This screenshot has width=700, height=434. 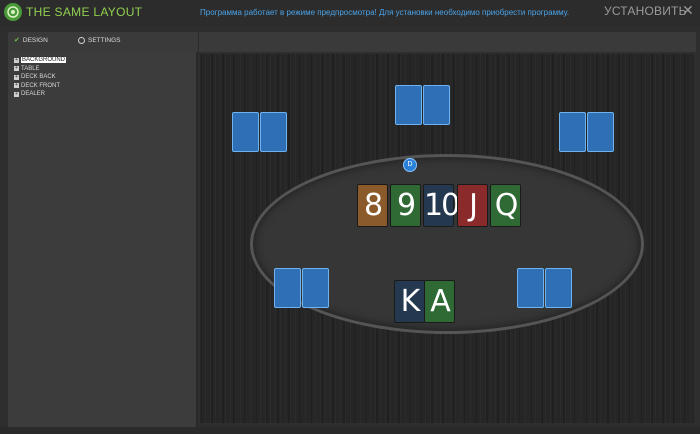 What do you see at coordinates (409, 301) in the screenshot?
I see `hero-card: K` at bounding box center [409, 301].